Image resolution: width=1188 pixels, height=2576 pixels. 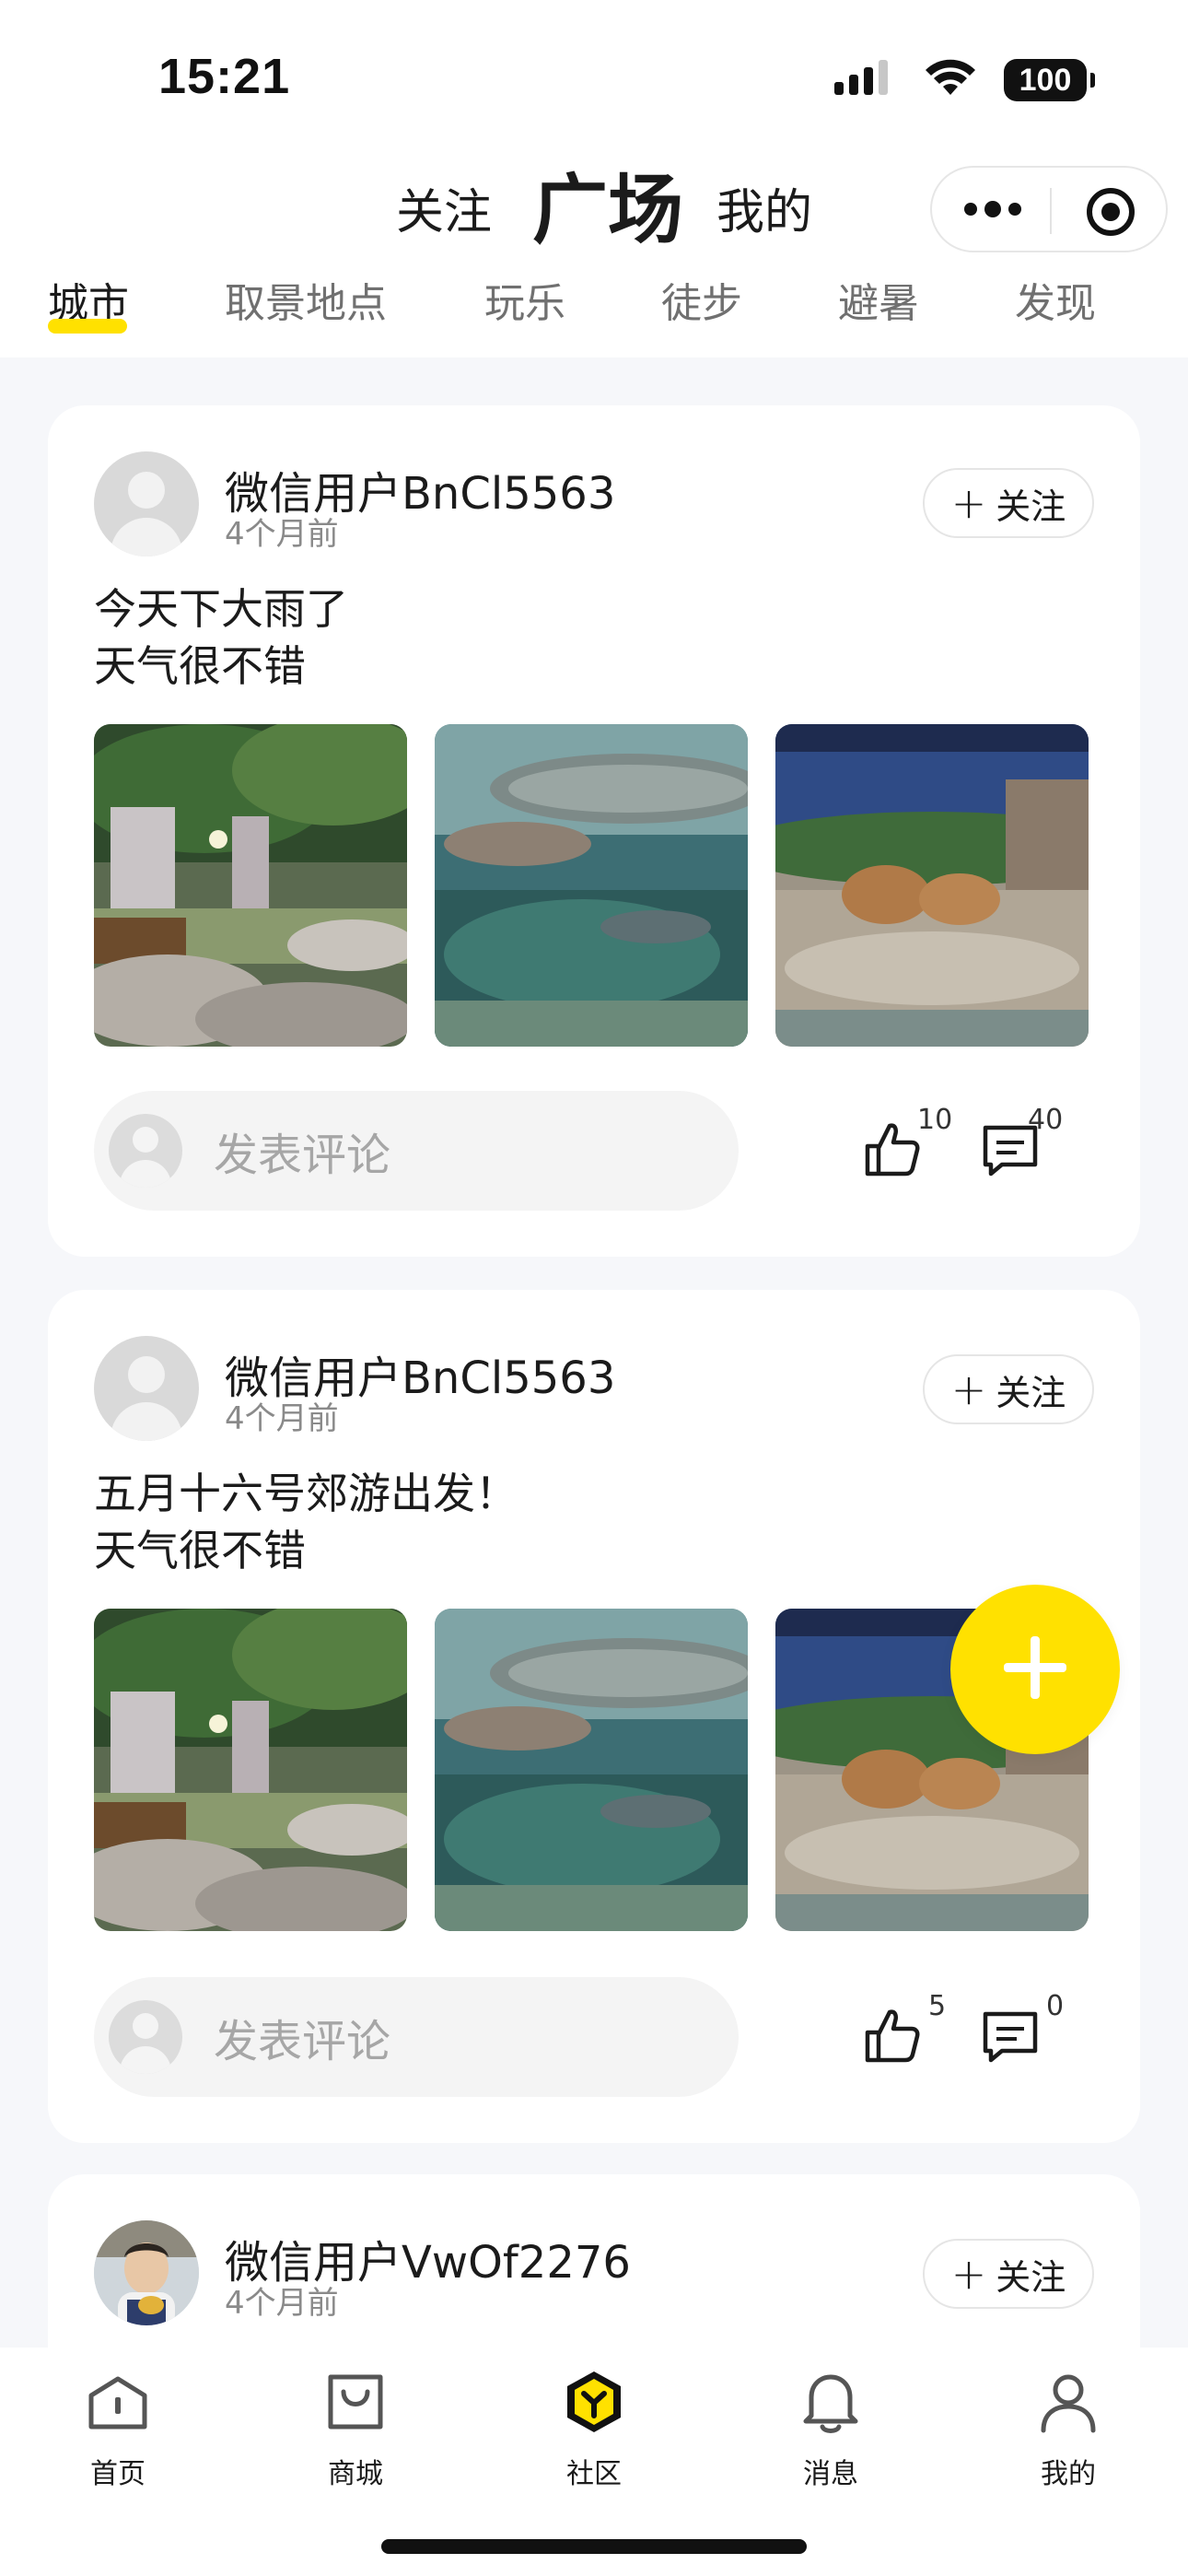 I want to click on tab-messages: 消息, so click(x=830, y=2432).